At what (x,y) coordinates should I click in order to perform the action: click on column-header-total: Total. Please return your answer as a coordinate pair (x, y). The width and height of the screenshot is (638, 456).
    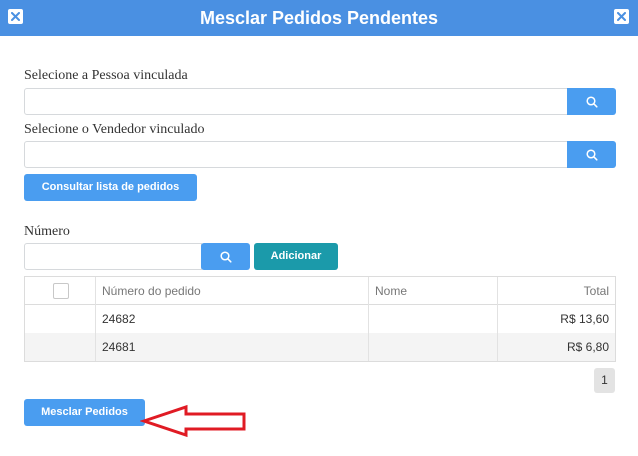
    Looking at the image, I should click on (556, 291).